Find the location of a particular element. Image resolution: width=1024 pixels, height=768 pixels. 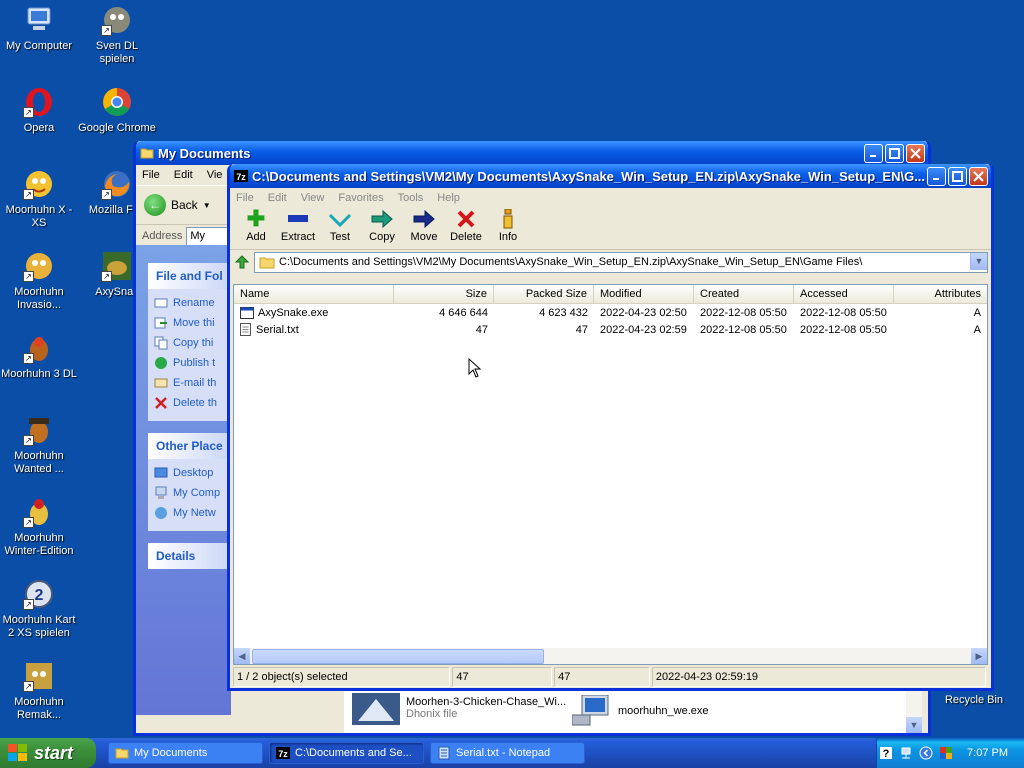

place-desktop: Desktop is located at coordinates (193, 473).